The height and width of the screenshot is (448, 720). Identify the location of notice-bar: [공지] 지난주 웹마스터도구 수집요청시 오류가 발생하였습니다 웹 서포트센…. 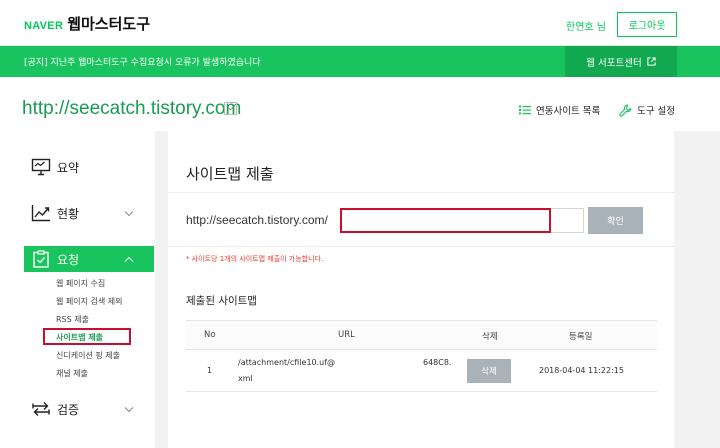
(360, 61).